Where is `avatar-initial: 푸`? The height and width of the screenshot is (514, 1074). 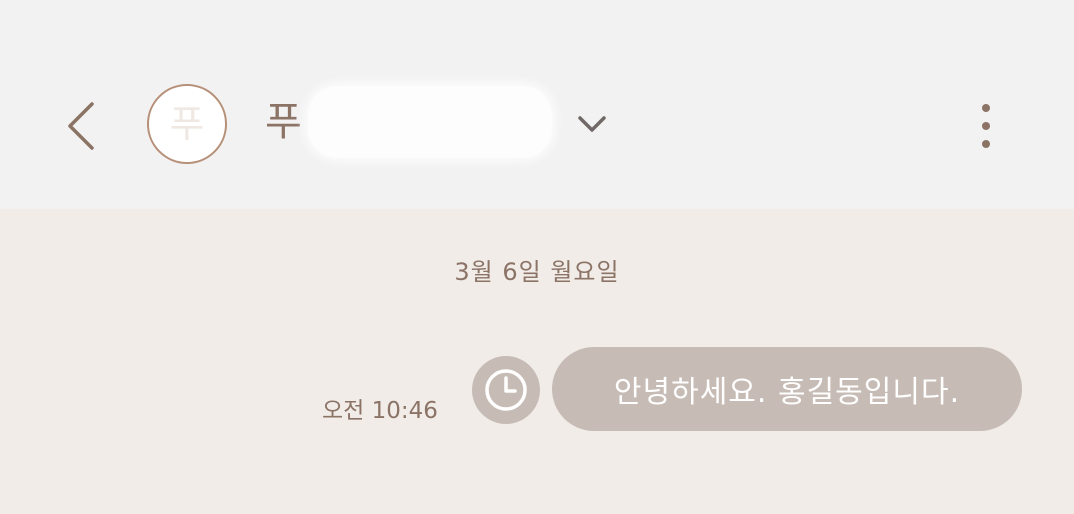 avatar-initial: 푸 is located at coordinates (187, 124).